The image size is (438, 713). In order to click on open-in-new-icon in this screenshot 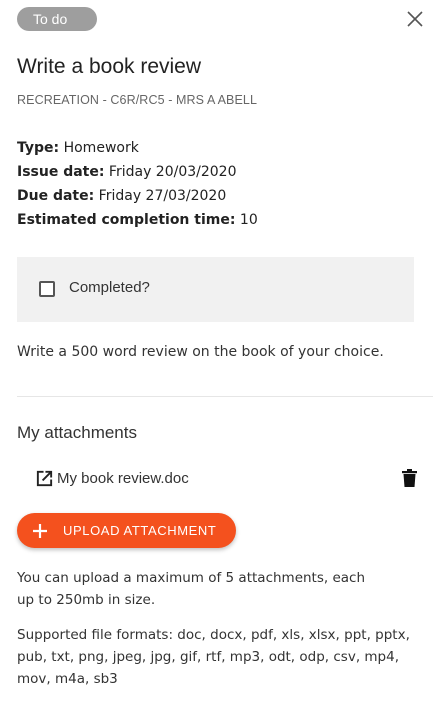, I will do `click(44, 478)`.